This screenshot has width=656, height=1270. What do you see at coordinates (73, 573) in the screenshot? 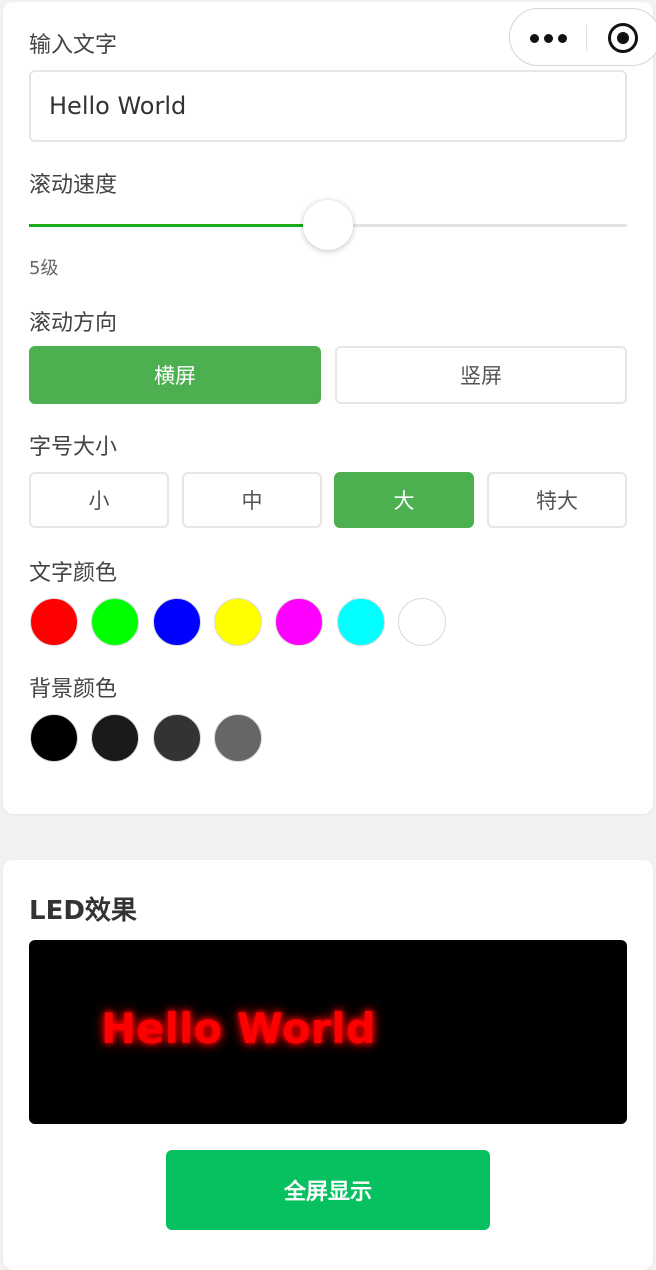
I see `text-color-label: 文字颜色` at bounding box center [73, 573].